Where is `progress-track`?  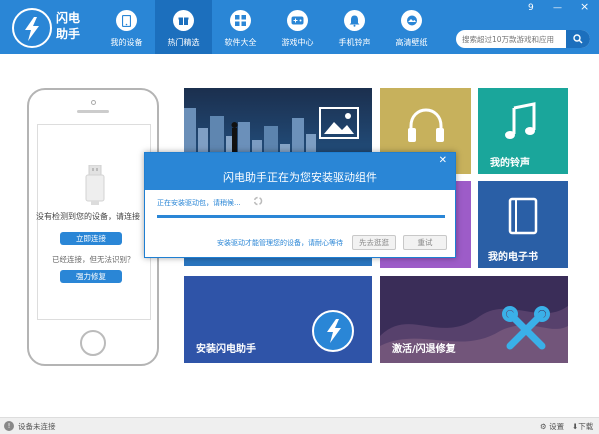 progress-track is located at coordinates (301, 216).